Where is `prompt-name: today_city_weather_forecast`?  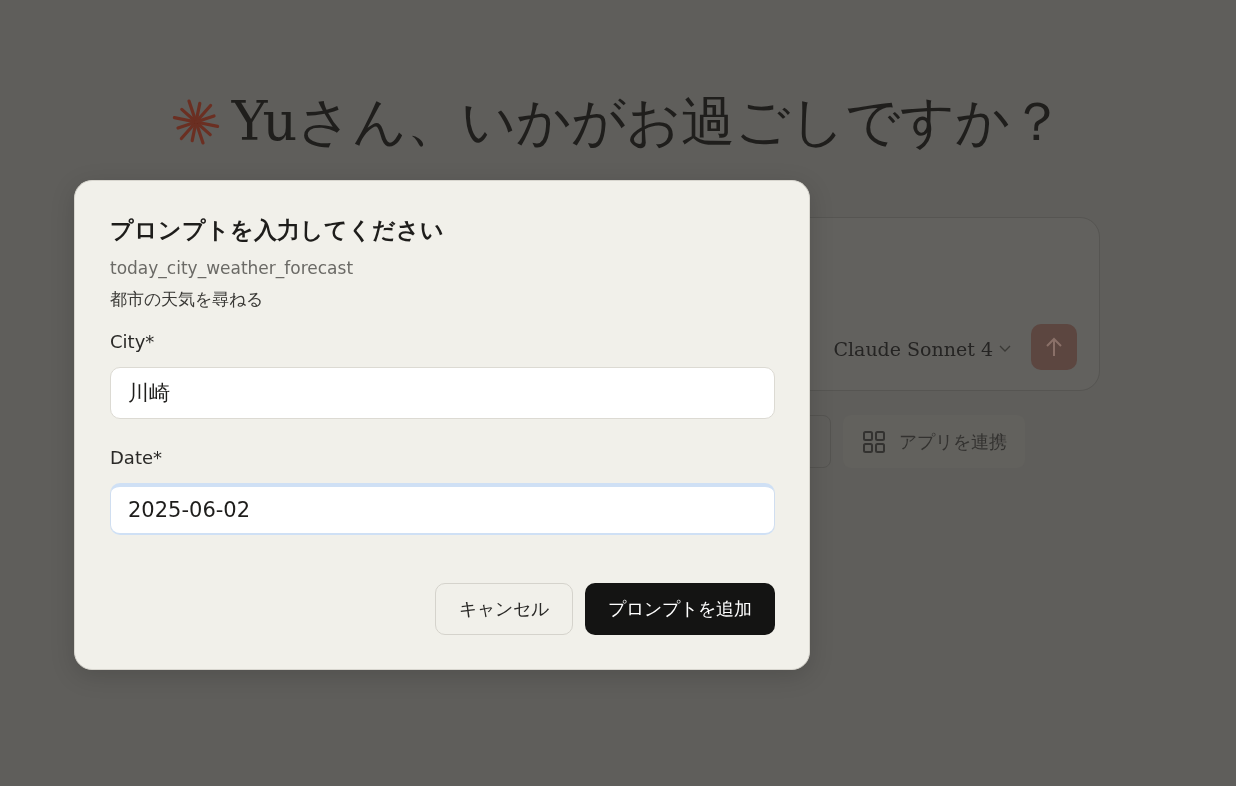 prompt-name: today_city_weather_forecast is located at coordinates (232, 268).